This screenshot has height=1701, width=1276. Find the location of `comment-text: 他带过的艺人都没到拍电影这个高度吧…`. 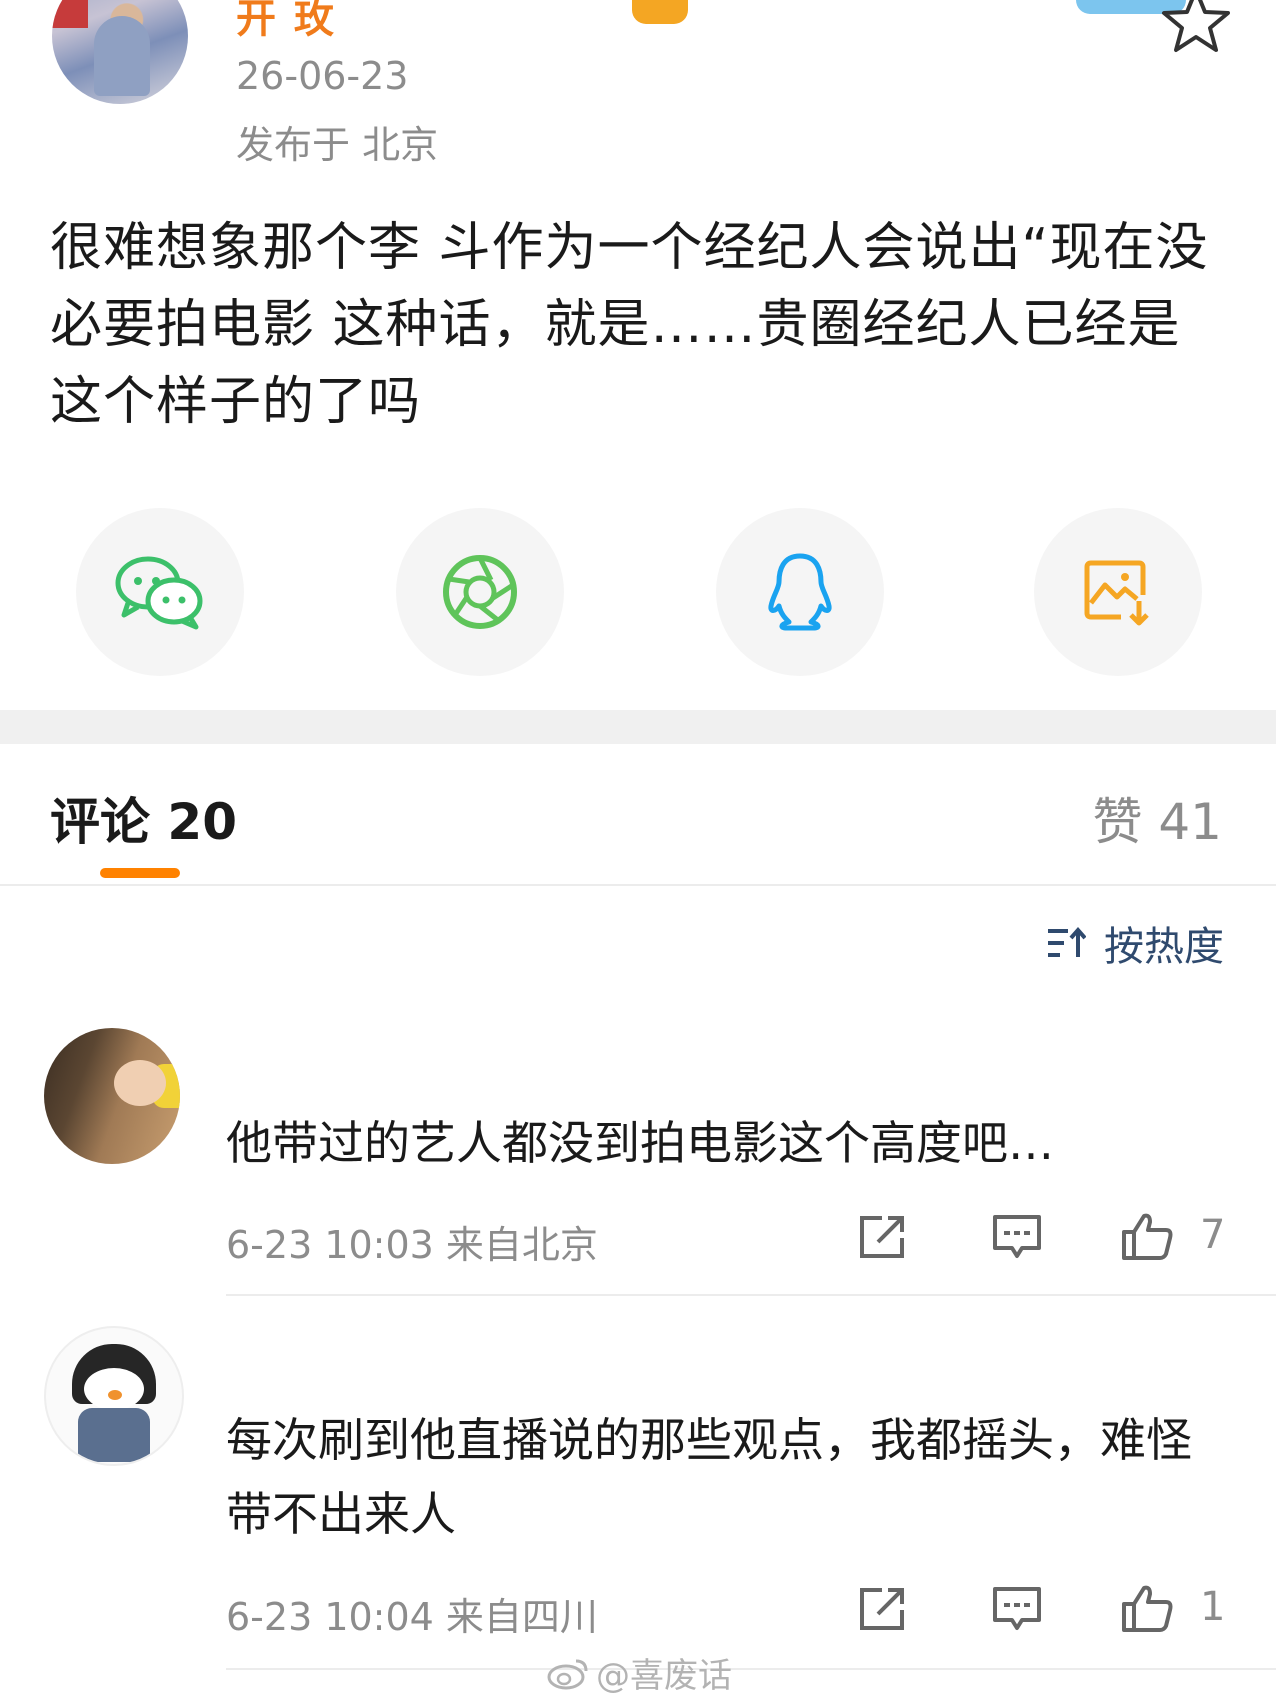

comment-text: 他带过的艺人都没到拍电影这个高度吧… is located at coordinates (640, 1143).